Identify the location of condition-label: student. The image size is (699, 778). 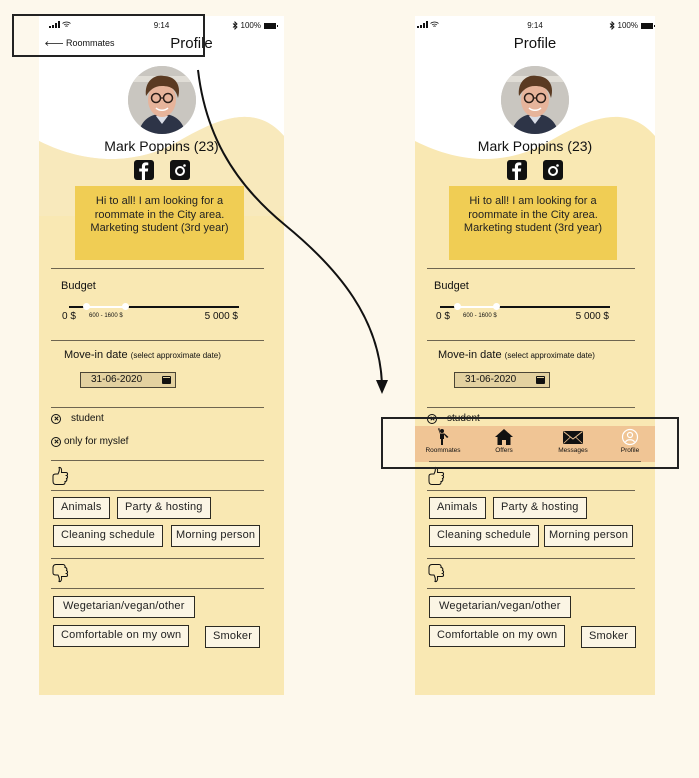
(87, 418).